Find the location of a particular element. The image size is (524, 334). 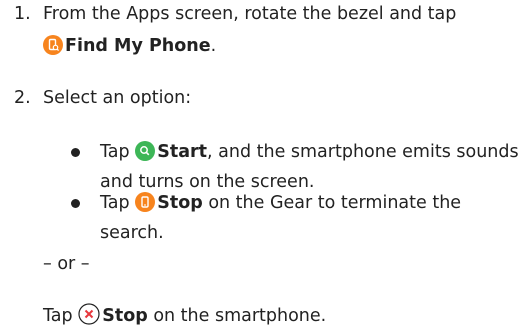

find-my-phone-label: Find My Phone is located at coordinates (138, 46).